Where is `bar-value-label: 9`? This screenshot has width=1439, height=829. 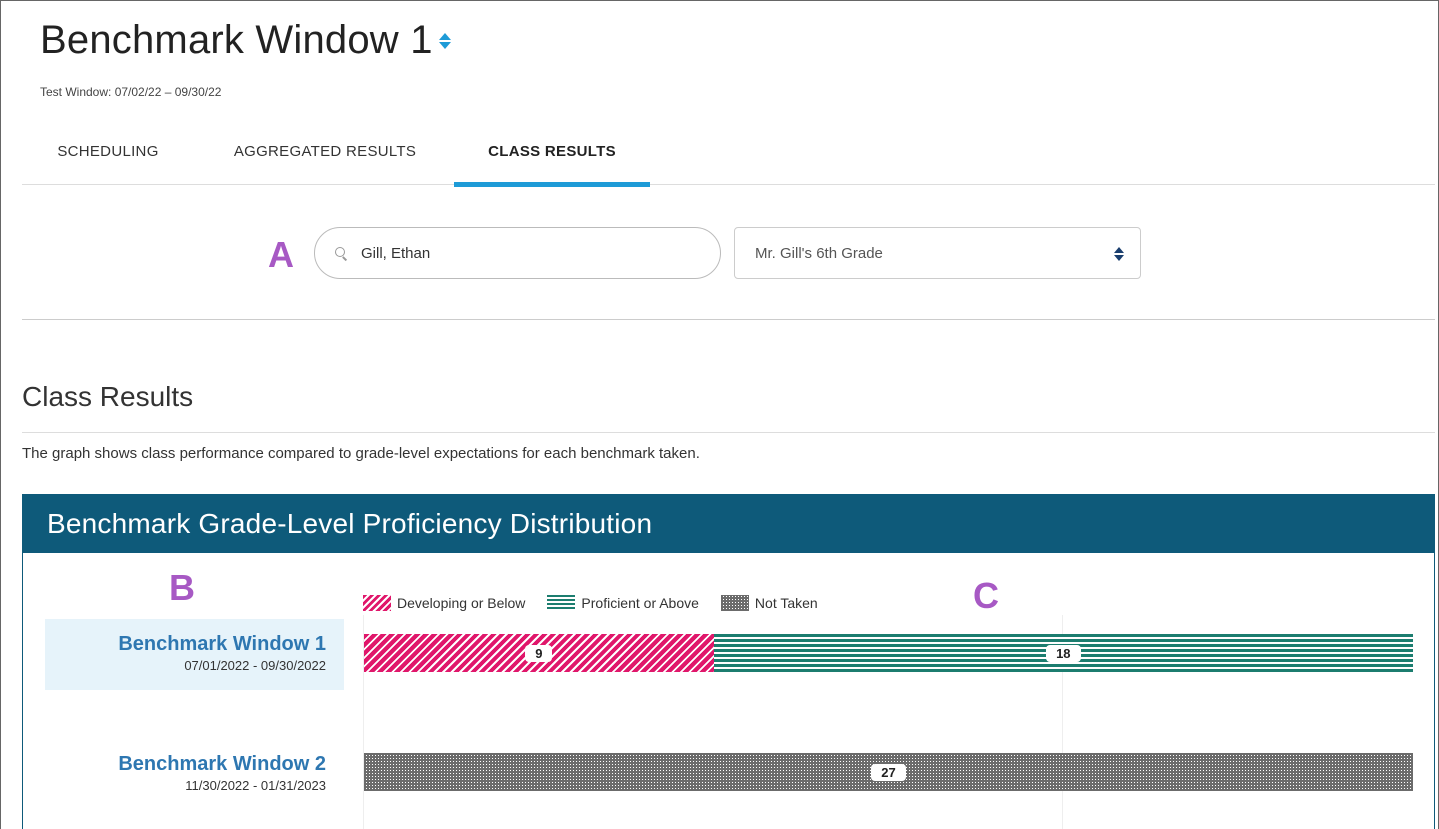 bar-value-label: 9 is located at coordinates (539, 653).